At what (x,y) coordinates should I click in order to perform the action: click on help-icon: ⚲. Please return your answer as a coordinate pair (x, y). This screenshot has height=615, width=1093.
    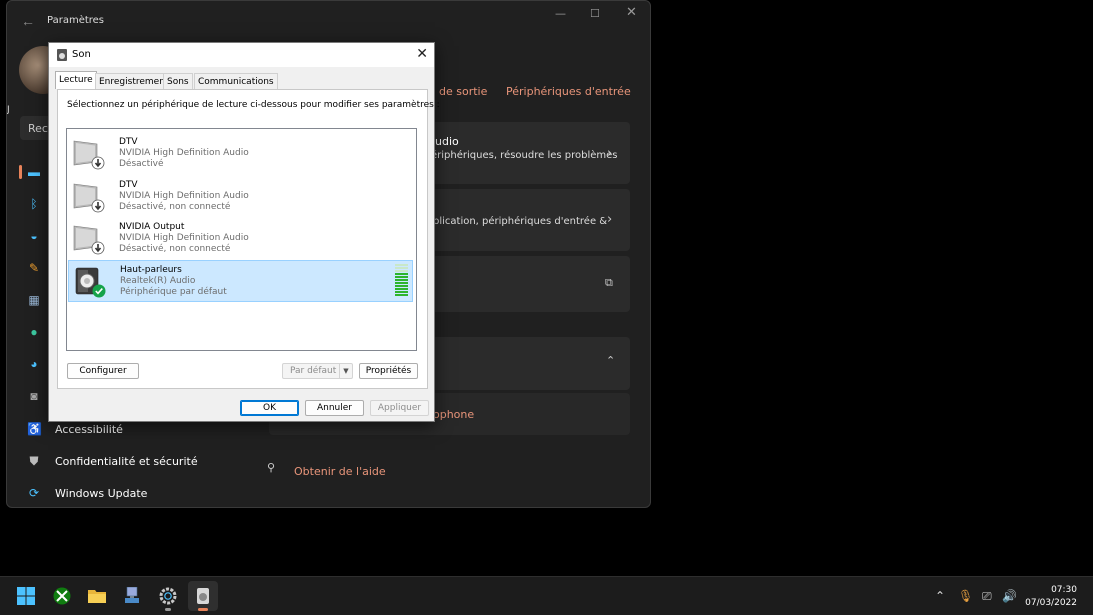
    Looking at the image, I should click on (271, 467).